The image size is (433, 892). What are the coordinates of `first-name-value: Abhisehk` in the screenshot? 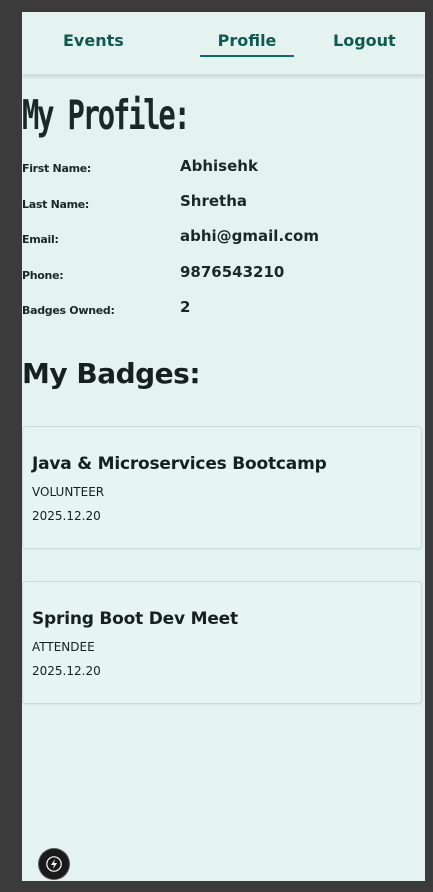 It's located at (219, 166).